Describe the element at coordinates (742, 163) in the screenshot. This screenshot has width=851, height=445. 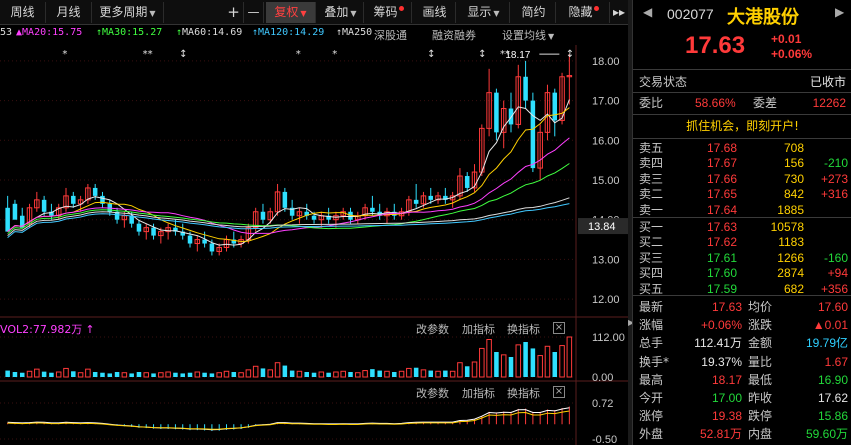
I see `ask-level-2: 卖四 17.67 156 -210` at that location.